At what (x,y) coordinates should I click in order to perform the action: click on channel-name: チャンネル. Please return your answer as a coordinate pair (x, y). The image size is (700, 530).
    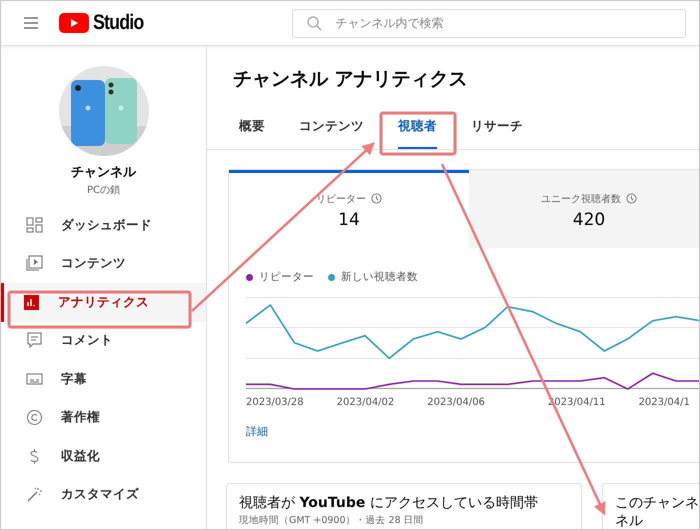
    Looking at the image, I should click on (103, 172).